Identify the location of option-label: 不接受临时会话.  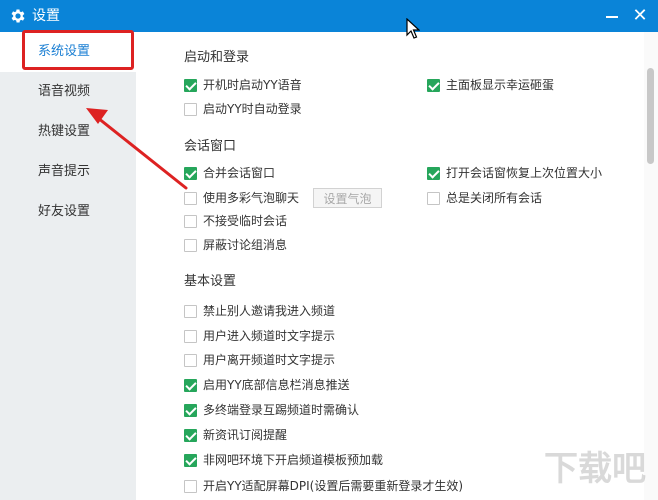
(245, 221).